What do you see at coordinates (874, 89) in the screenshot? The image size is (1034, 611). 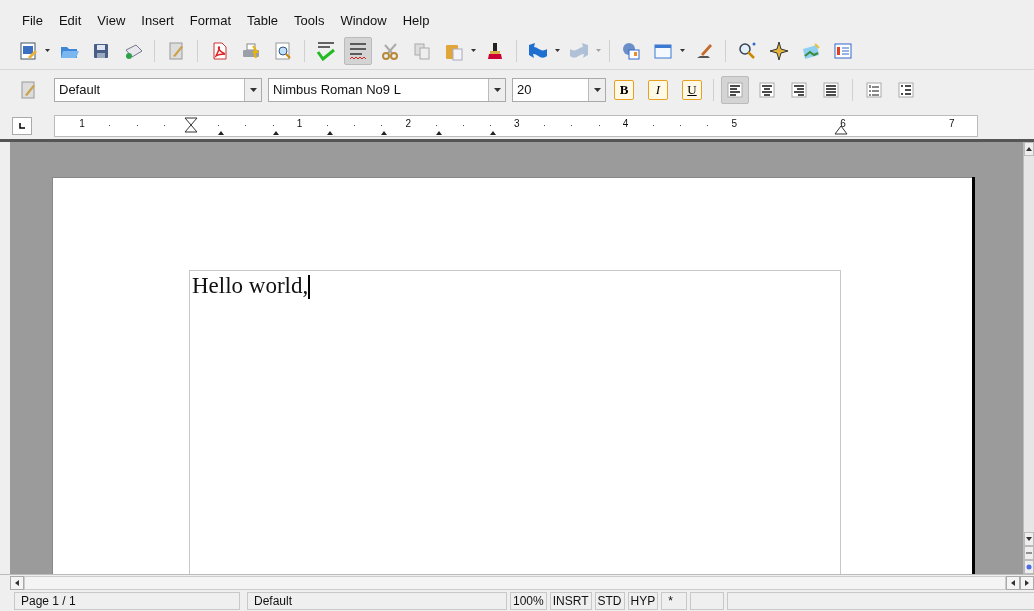 I see `numbered-list-icon` at bounding box center [874, 89].